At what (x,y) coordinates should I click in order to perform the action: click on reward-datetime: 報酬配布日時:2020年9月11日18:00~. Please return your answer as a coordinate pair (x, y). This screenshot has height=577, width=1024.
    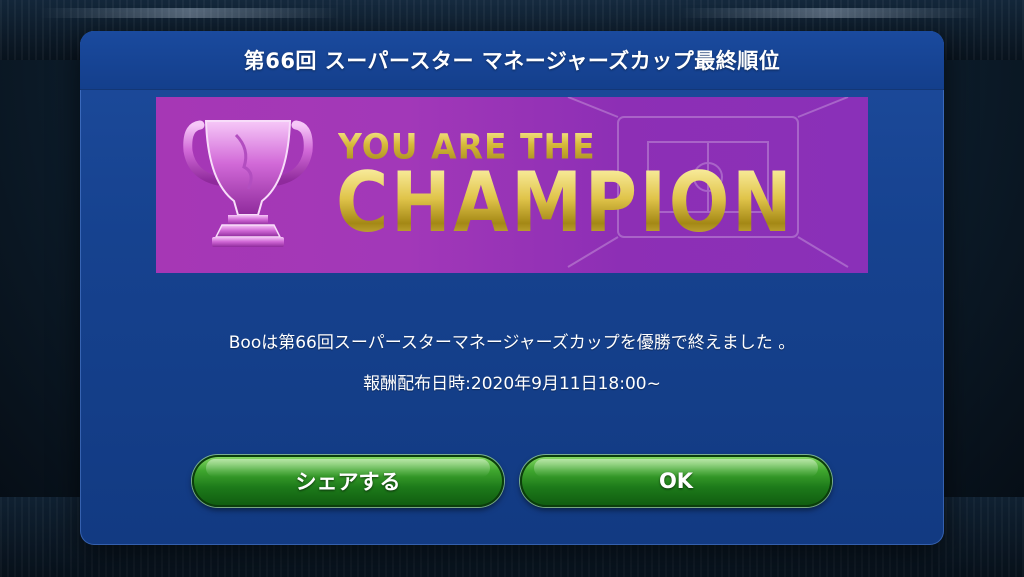
    Looking at the image, I should click on (512, 384).